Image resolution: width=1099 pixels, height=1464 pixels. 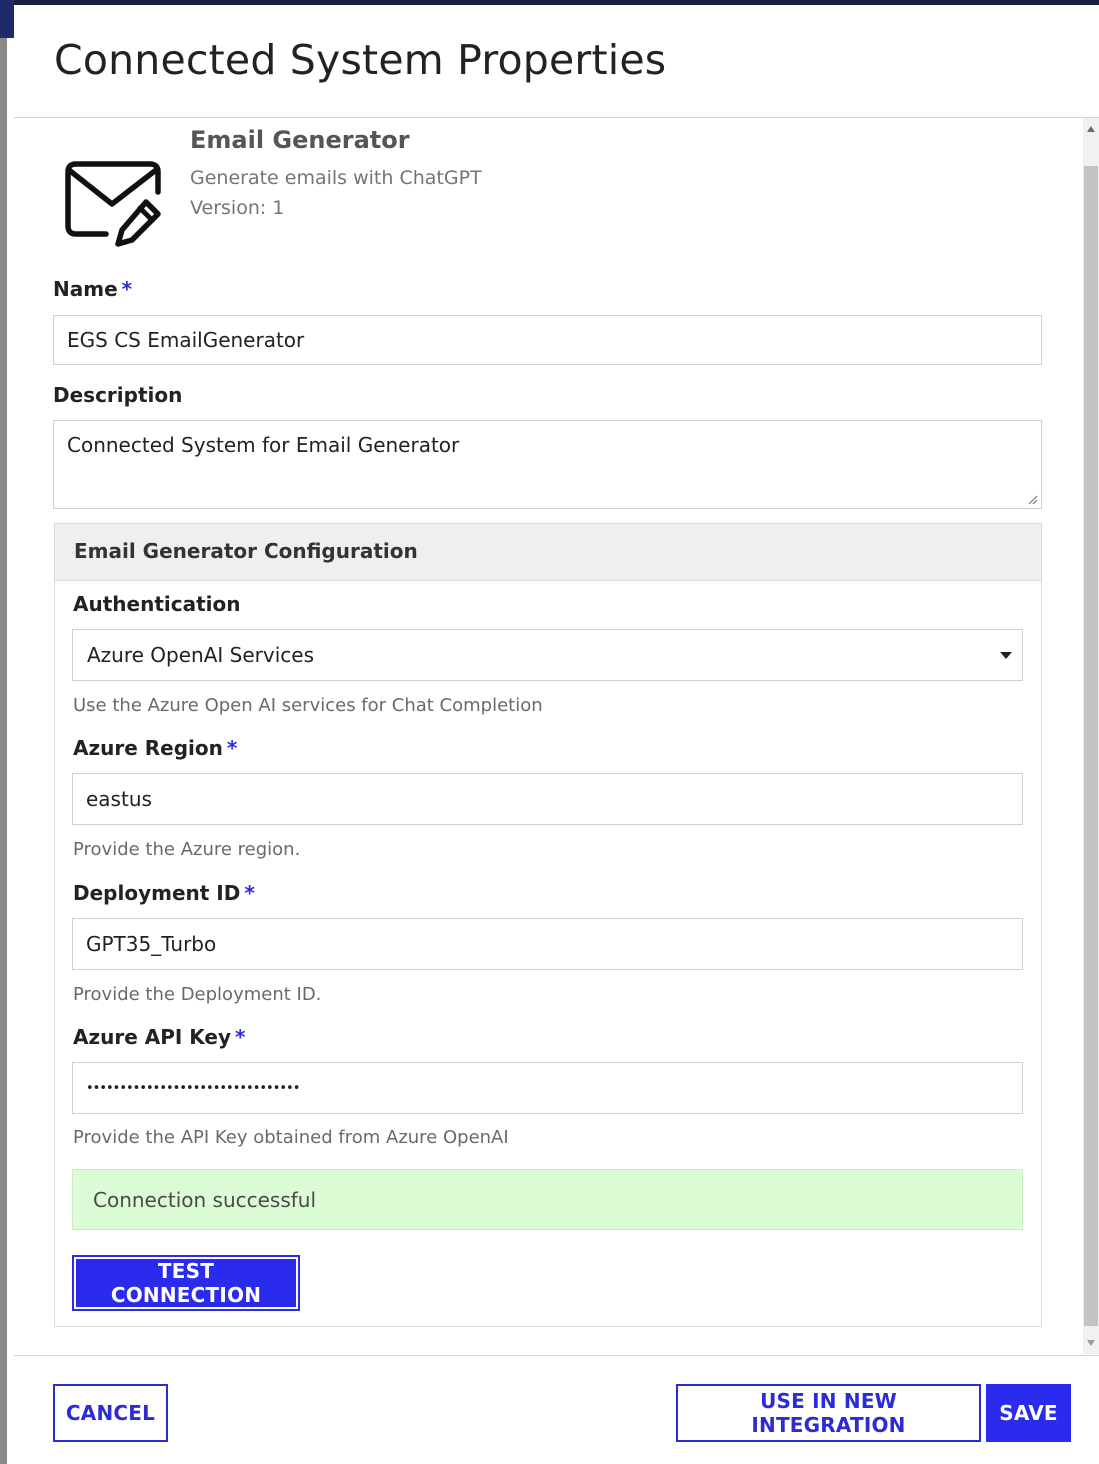 What do you see at coordinates (547, 464) in the screenshot?
I see `description-textarea: Connected System for Email Generator` at bounding box center [547, 464].